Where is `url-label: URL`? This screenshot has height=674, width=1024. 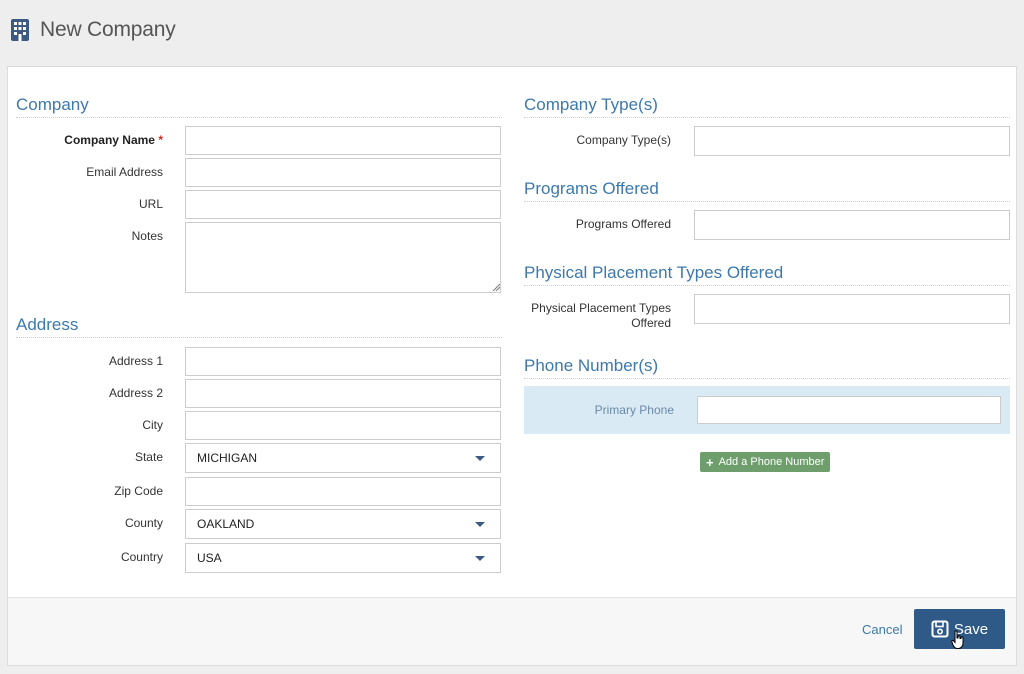 url-label: URL is located at coordinates (150, 204).